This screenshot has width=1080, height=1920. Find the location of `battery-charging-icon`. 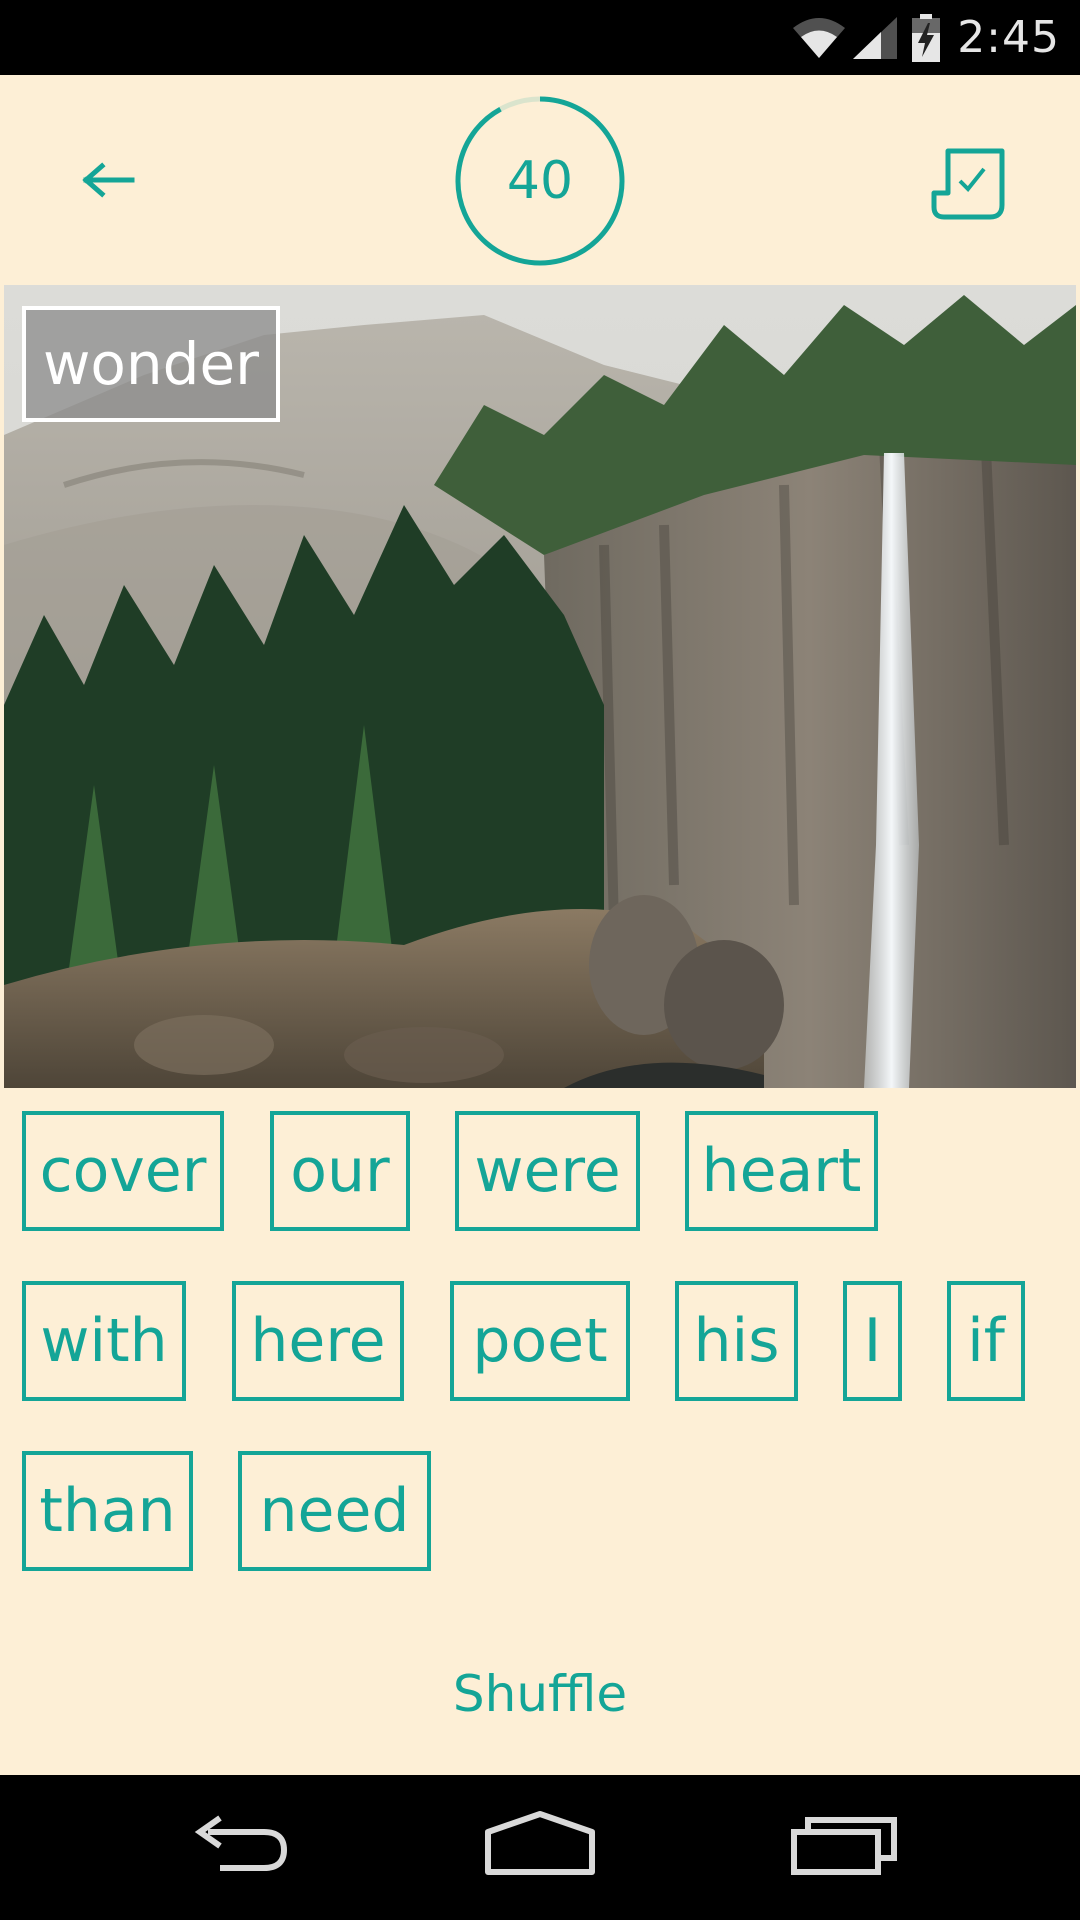

battery-charging-icon is located at coordinates (926, 37).